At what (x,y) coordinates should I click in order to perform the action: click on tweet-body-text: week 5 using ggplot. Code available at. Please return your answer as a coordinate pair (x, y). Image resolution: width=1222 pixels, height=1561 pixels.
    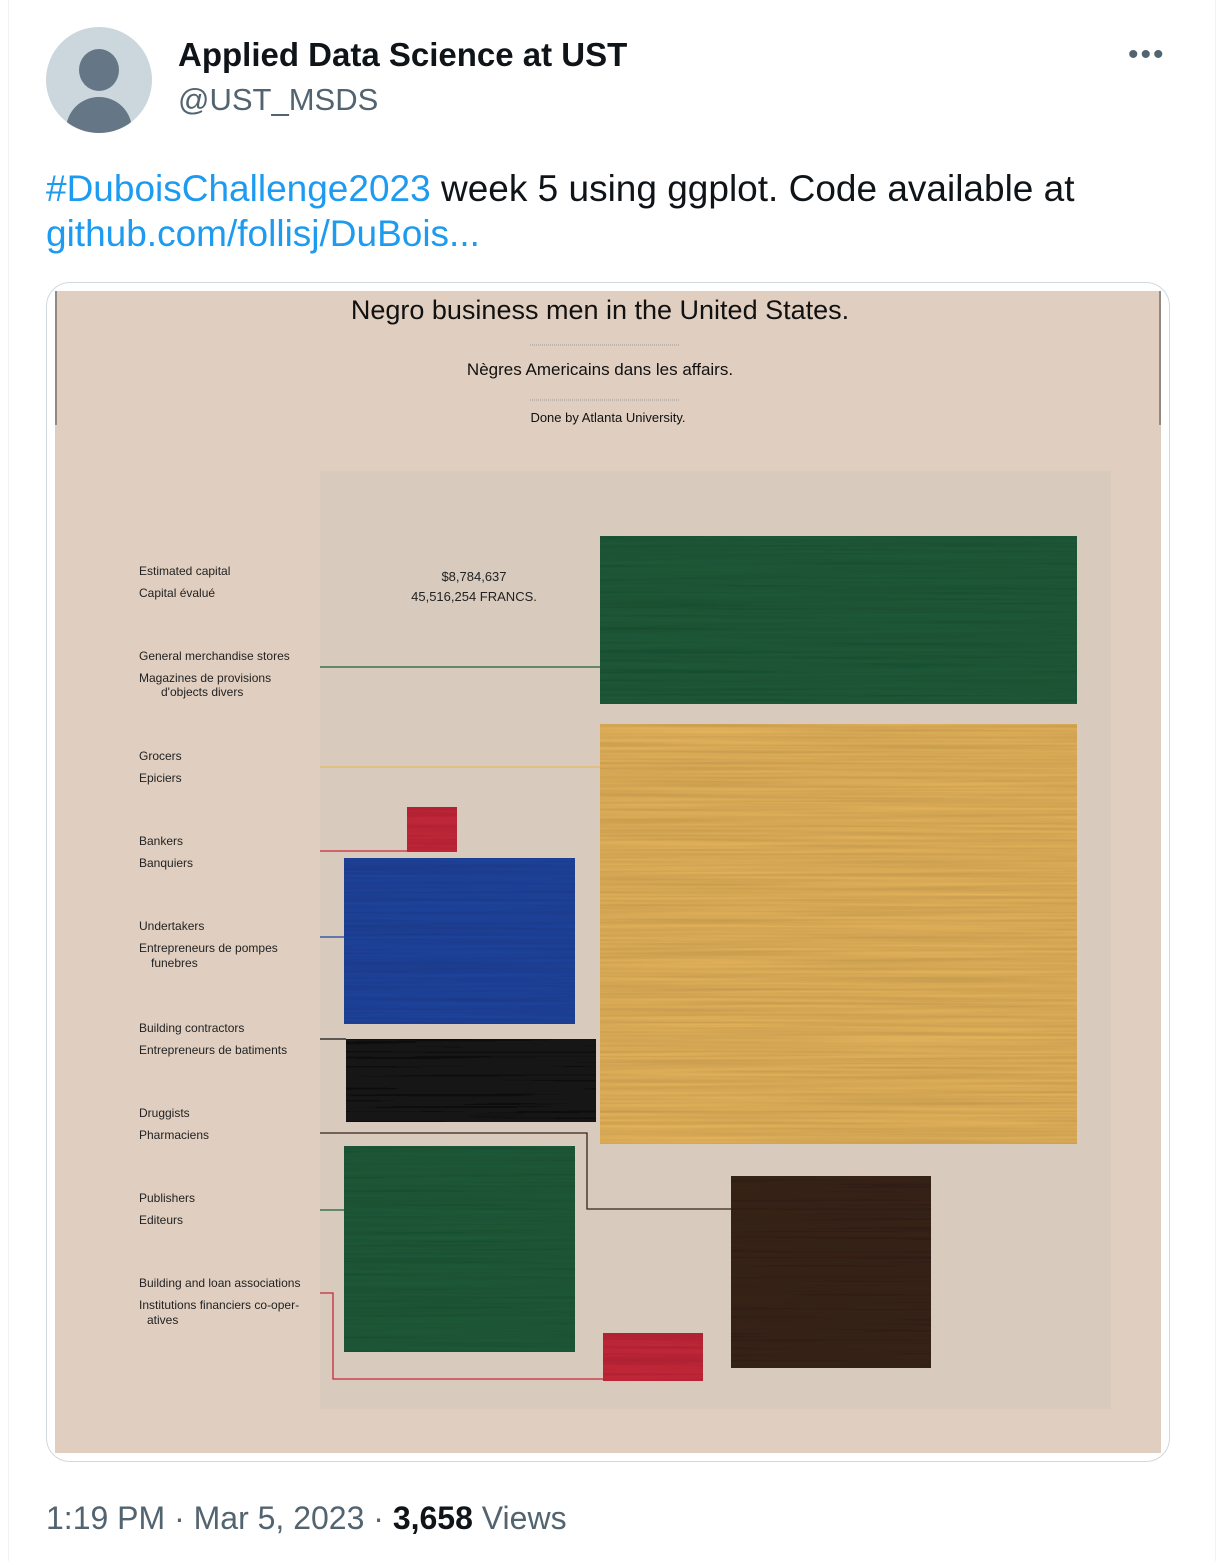
    Looking at the image, I should click on (752, 188).